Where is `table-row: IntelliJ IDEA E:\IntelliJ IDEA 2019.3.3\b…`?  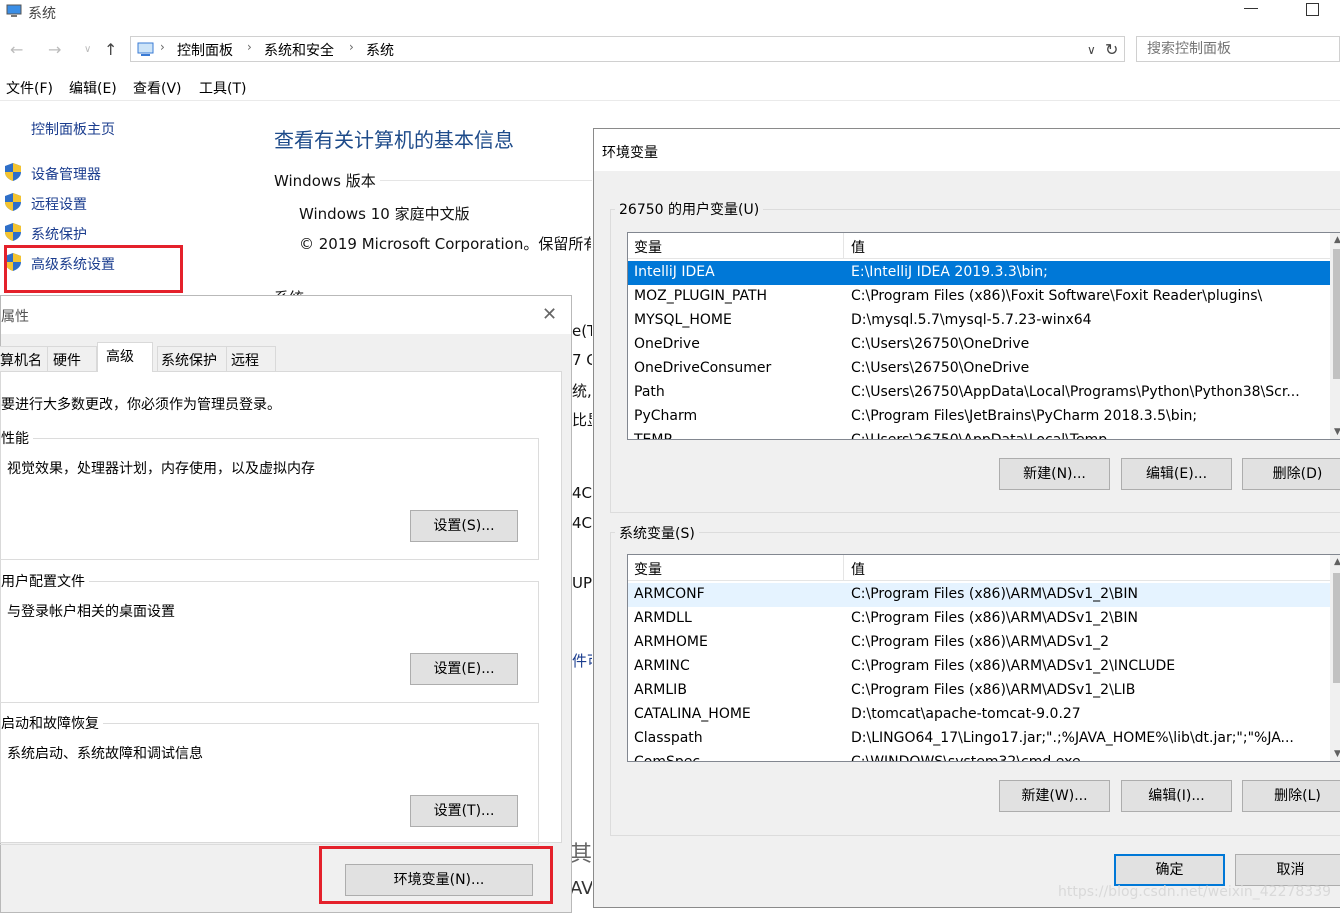 table-row: IntelliJ IDEA E:\IntelliJ IDEA 2019.3.3\b… is located at coordinates (980, 273).